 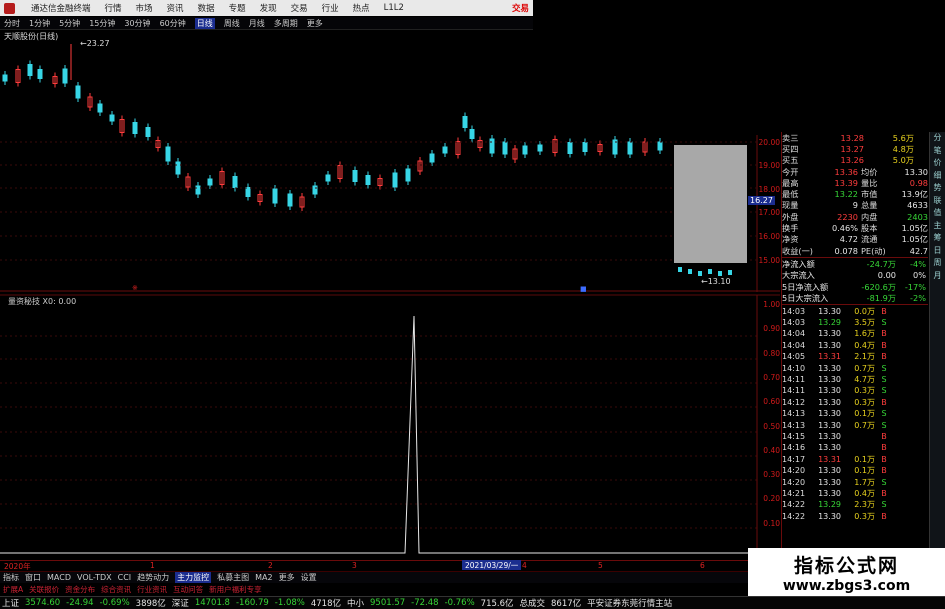 What do you see at coordinates (937, 188) in the screenshot?
I see `side-tab: 势` at bounding box center [937, 188].